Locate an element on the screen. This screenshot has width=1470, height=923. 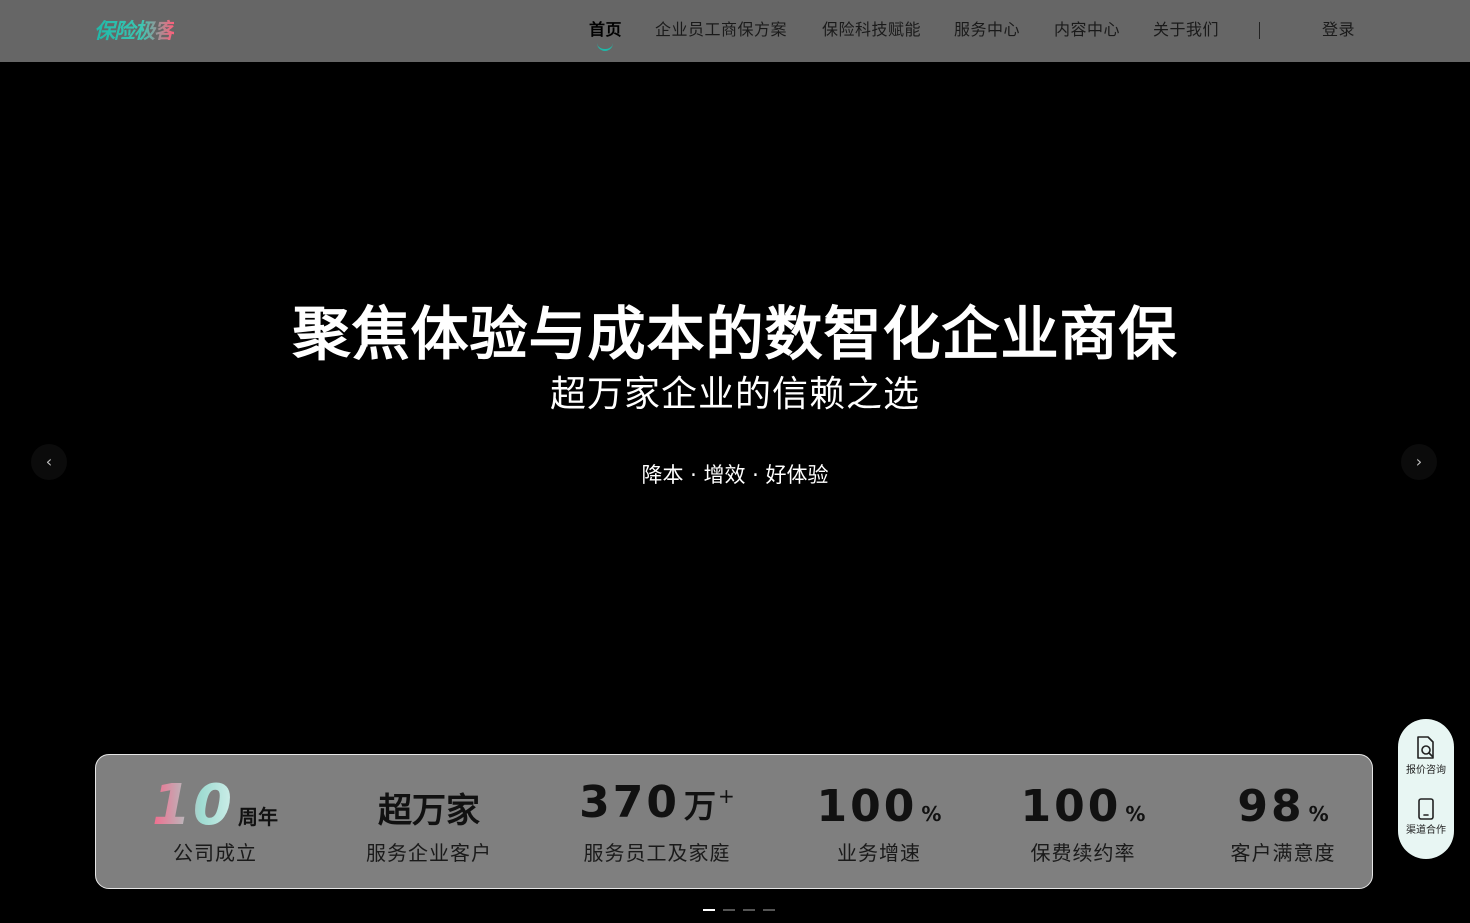
stat-label: 公司成立 is located at coordinates (215, 853).